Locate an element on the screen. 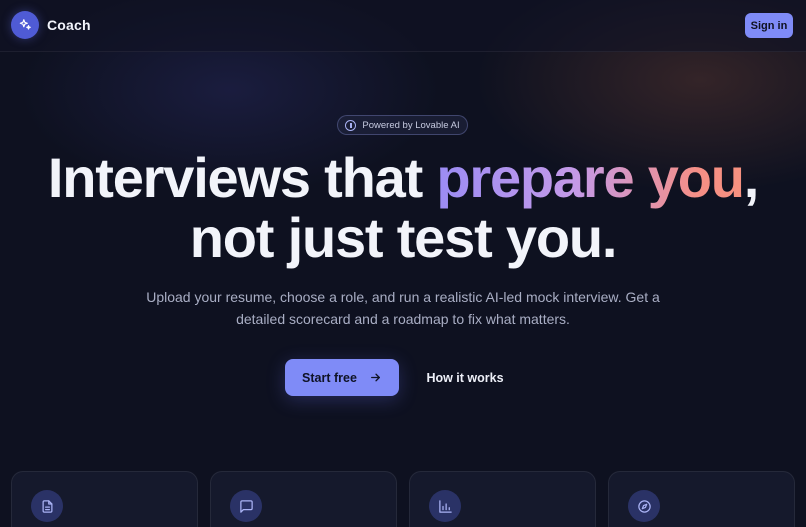 This screenshot has height=527, width=806. start-free-button: Start free is located at coordinates (342, 377).